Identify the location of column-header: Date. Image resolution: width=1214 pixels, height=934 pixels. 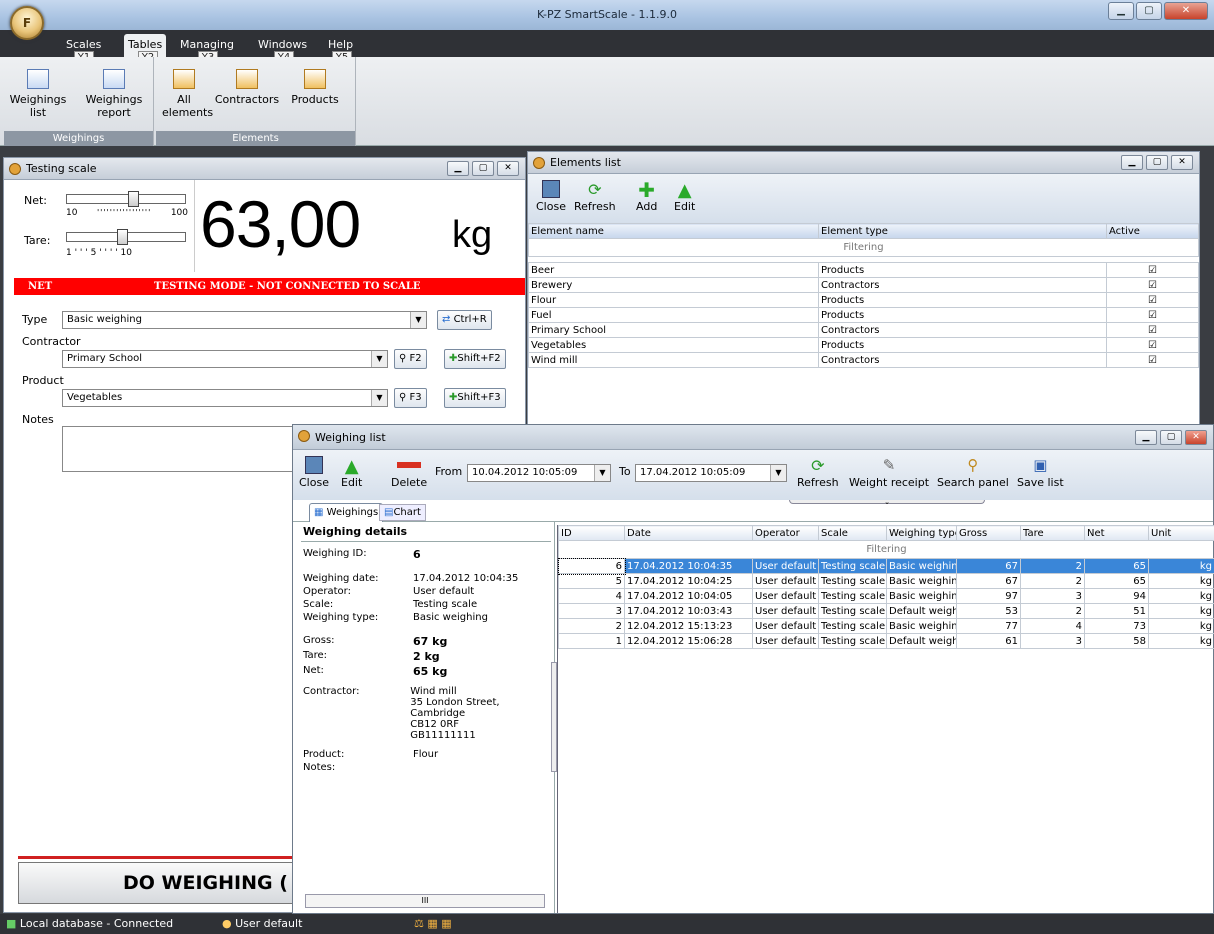
(688, 533).